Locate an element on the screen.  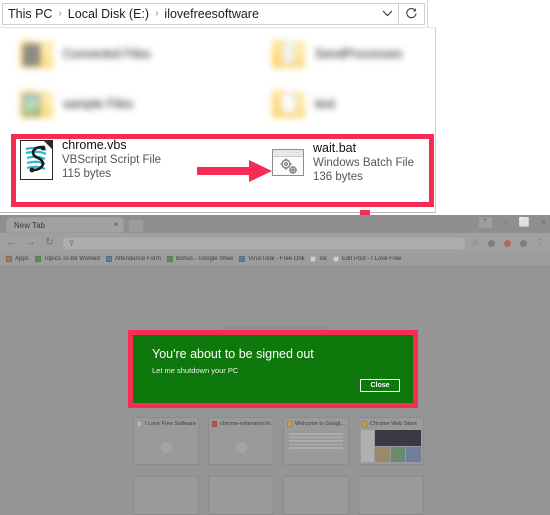
file-item-text: SendProcesses is located at coordinates (359, 54).